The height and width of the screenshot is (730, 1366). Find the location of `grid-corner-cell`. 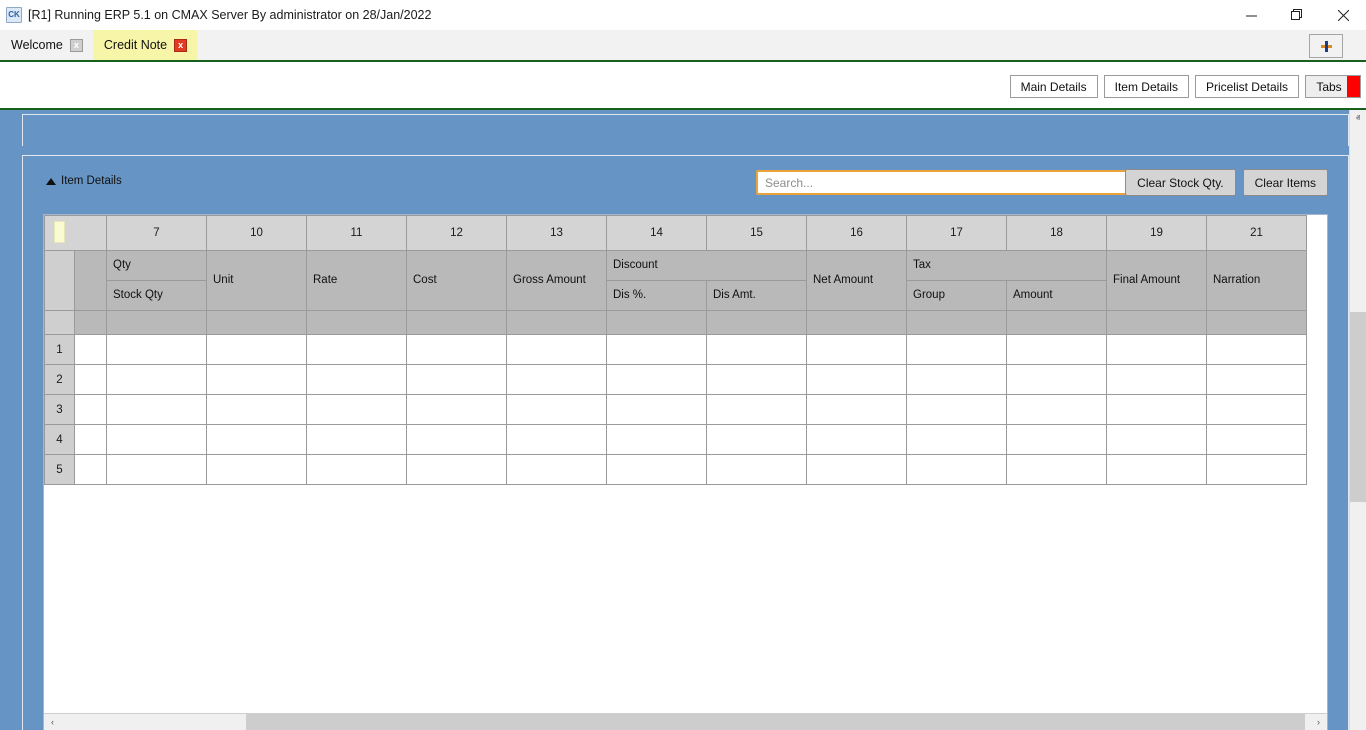

grid-corner-cell is located at coordinates (75, 233).